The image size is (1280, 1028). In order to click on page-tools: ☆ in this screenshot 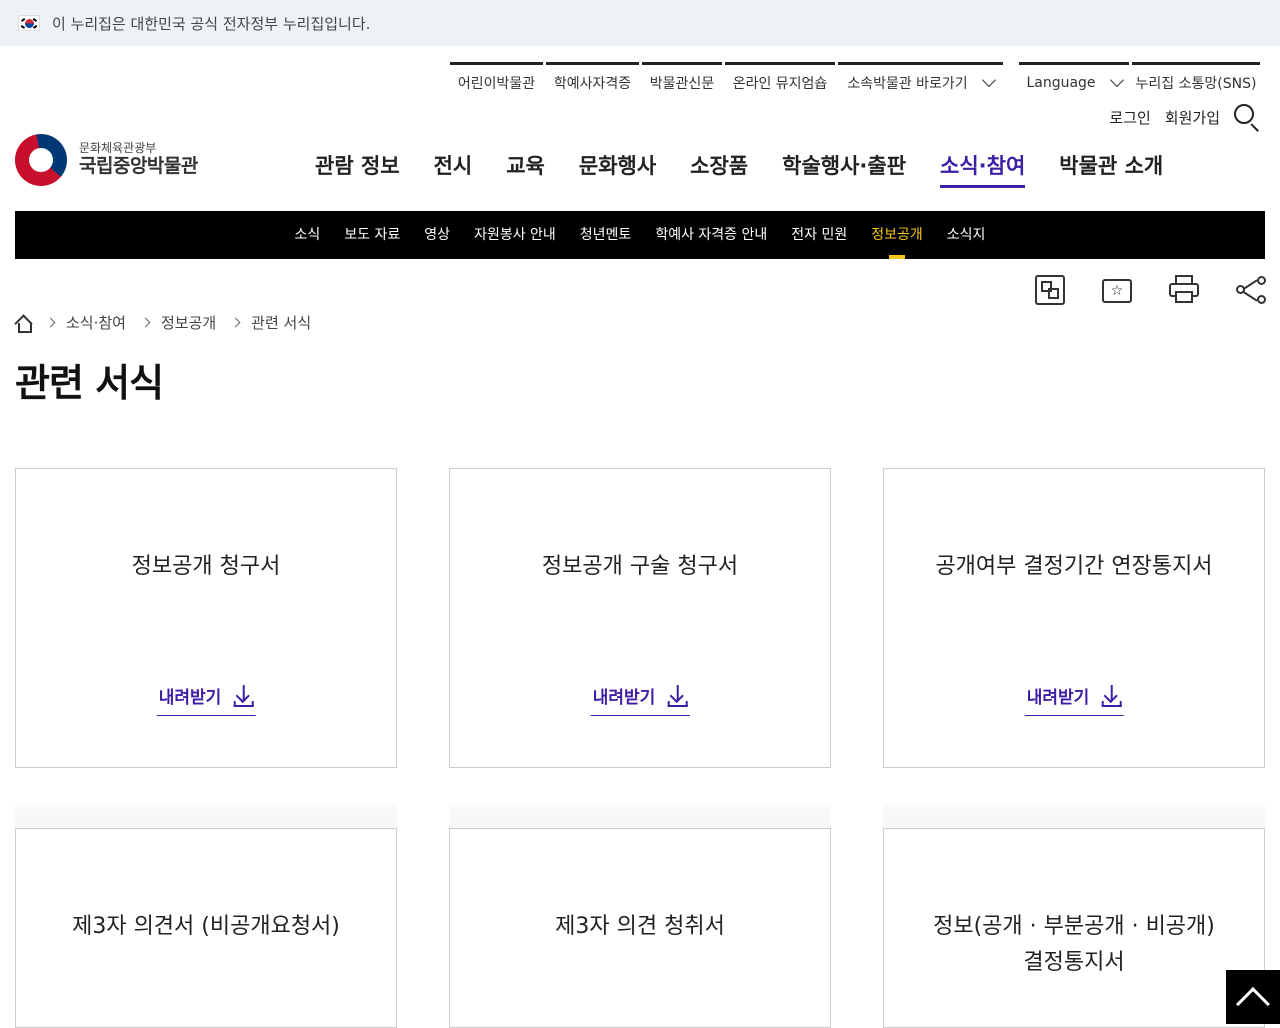, I will do `click(1132, 290)`.